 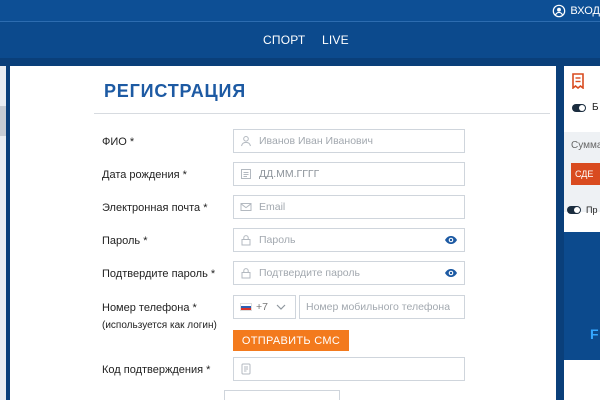 What do you see at coordinates (281, 307) in the screenshot?
I see `chevron-down-icon` at bounding box center [281, 307].